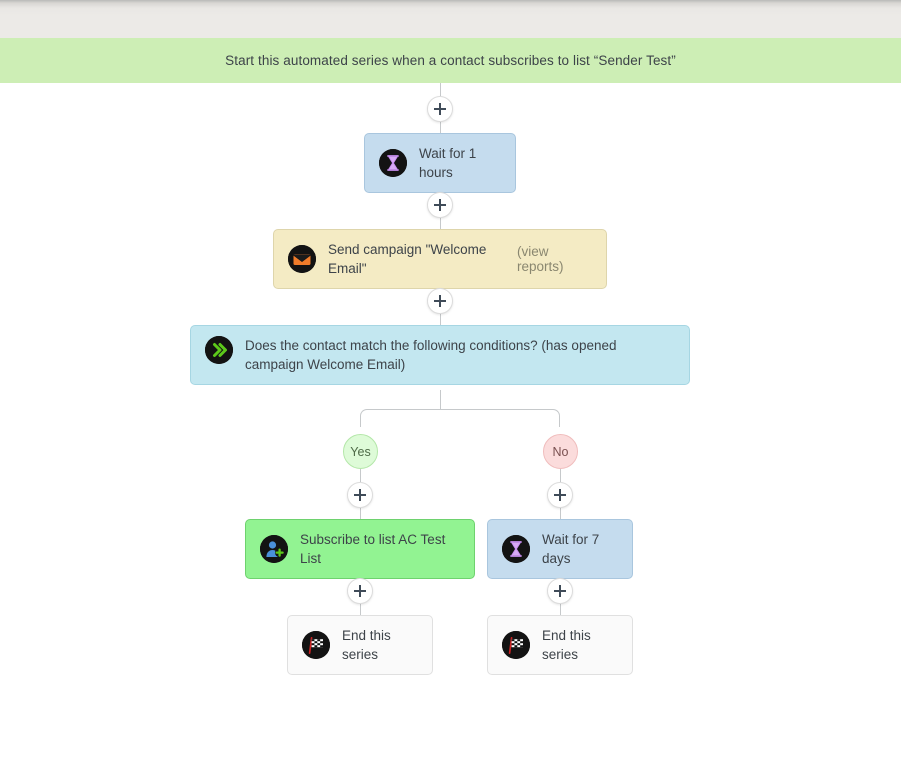 The width and height of the screenshot is (901, 760). I want to click on branch-no-text: No, so click(560, 451).